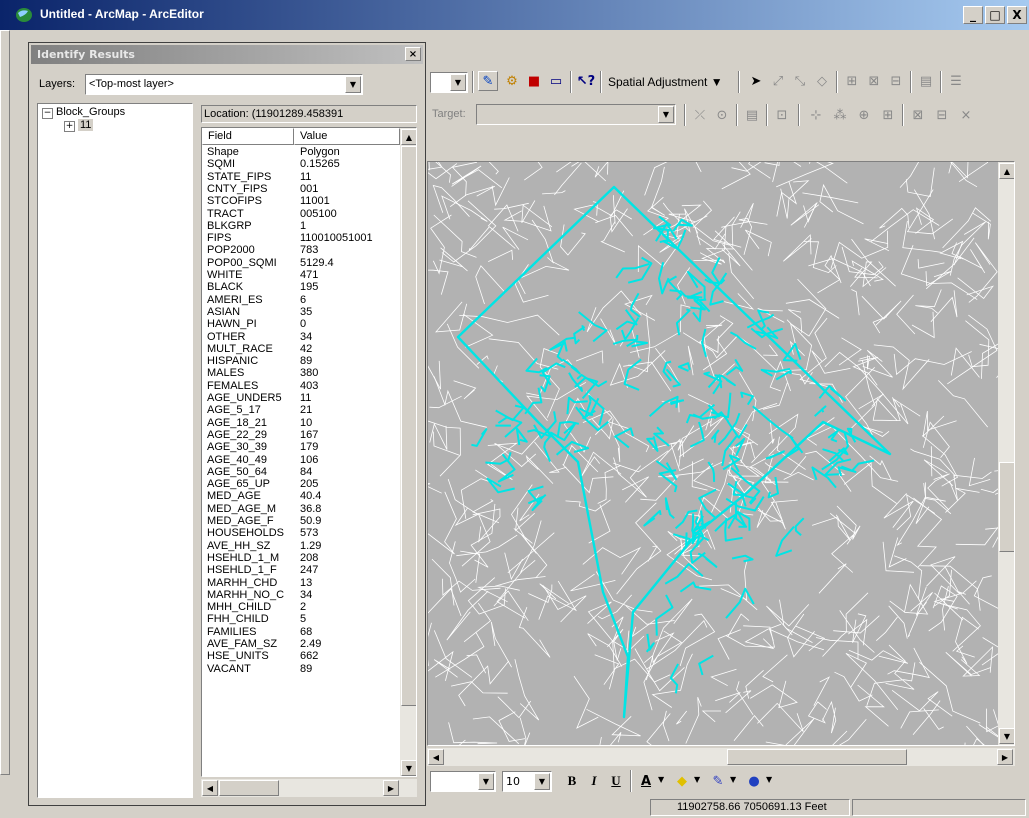 The image size is (1029, 818). What do you see at coordinates (718, 781) in the screenshot?
I see `line-color-icon: ✎` at bounding box center [718, 781].